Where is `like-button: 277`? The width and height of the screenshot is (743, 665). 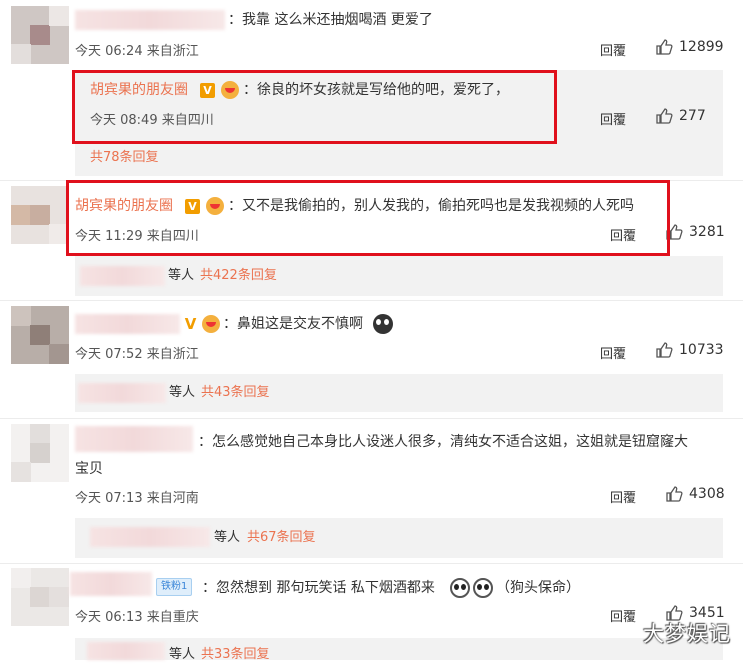 like-button: 277 is located at coordinates (680, 116).